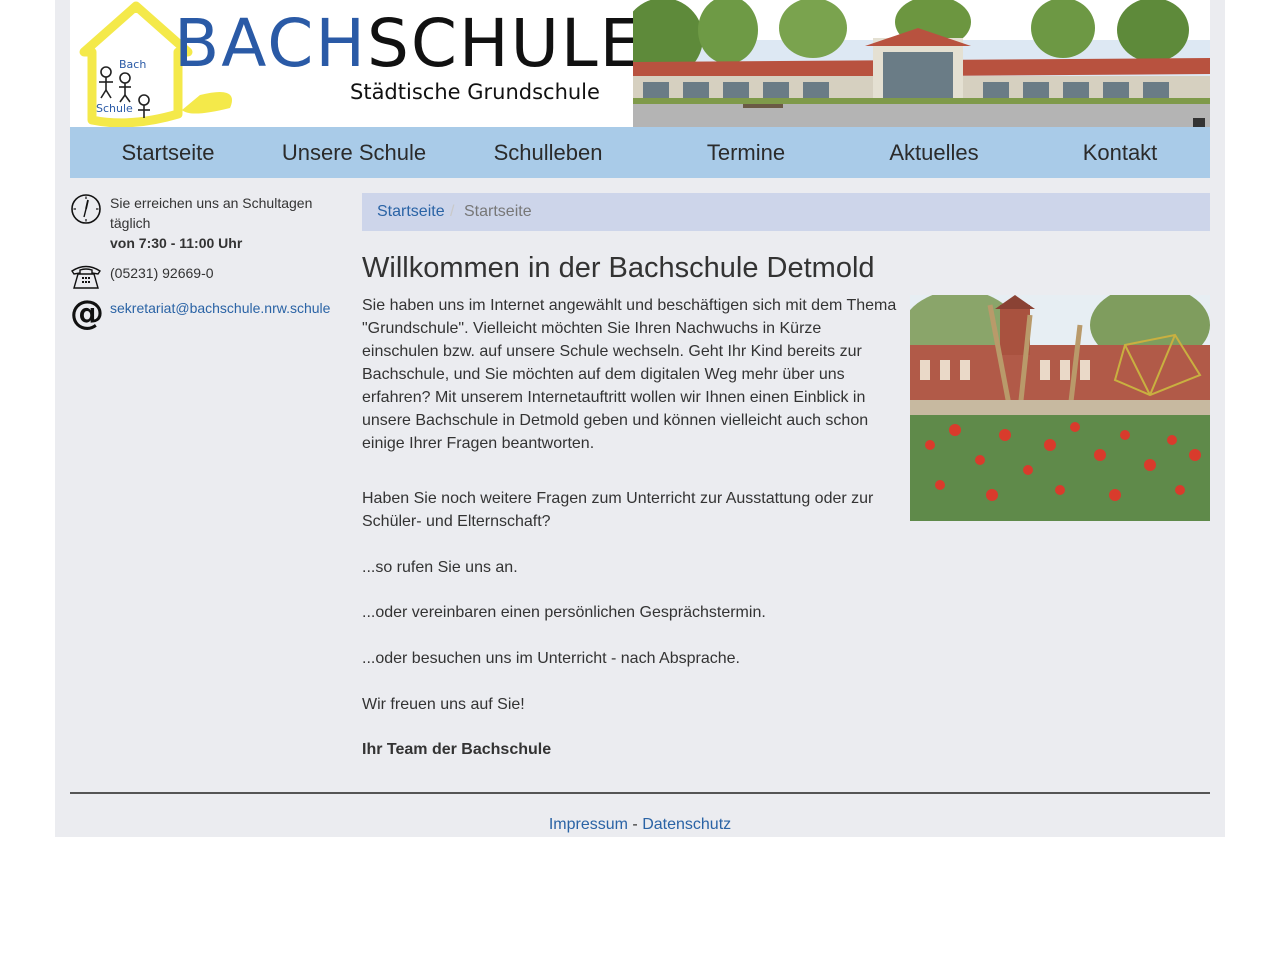 This screenshot has height=960, width=1280. I want to click on opening-hours-line-1: Sie erreichen uns an Schultagen täglich, so click(211, 213).